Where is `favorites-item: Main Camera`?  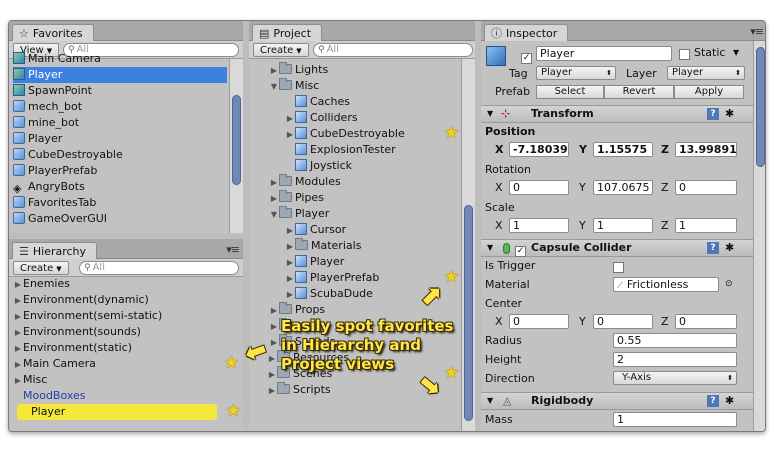
favorites-item: Main Camera is located at coordinates (120, 59).